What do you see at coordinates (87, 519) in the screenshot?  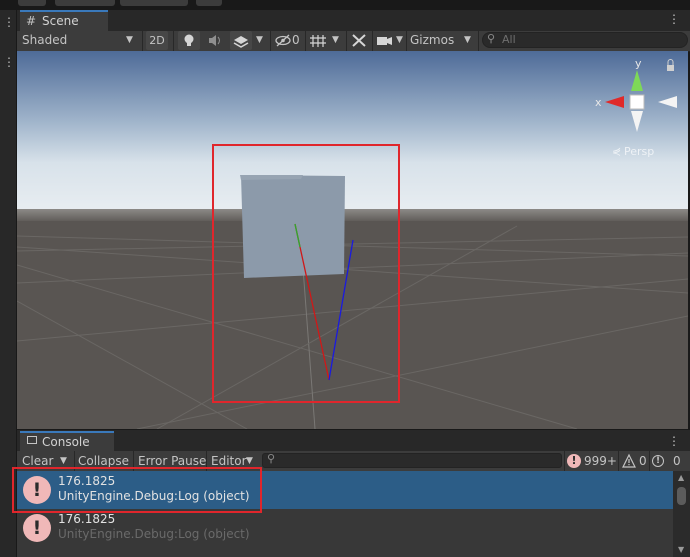 I see `log-message: 176.1825` at bounding box center [87, 519].